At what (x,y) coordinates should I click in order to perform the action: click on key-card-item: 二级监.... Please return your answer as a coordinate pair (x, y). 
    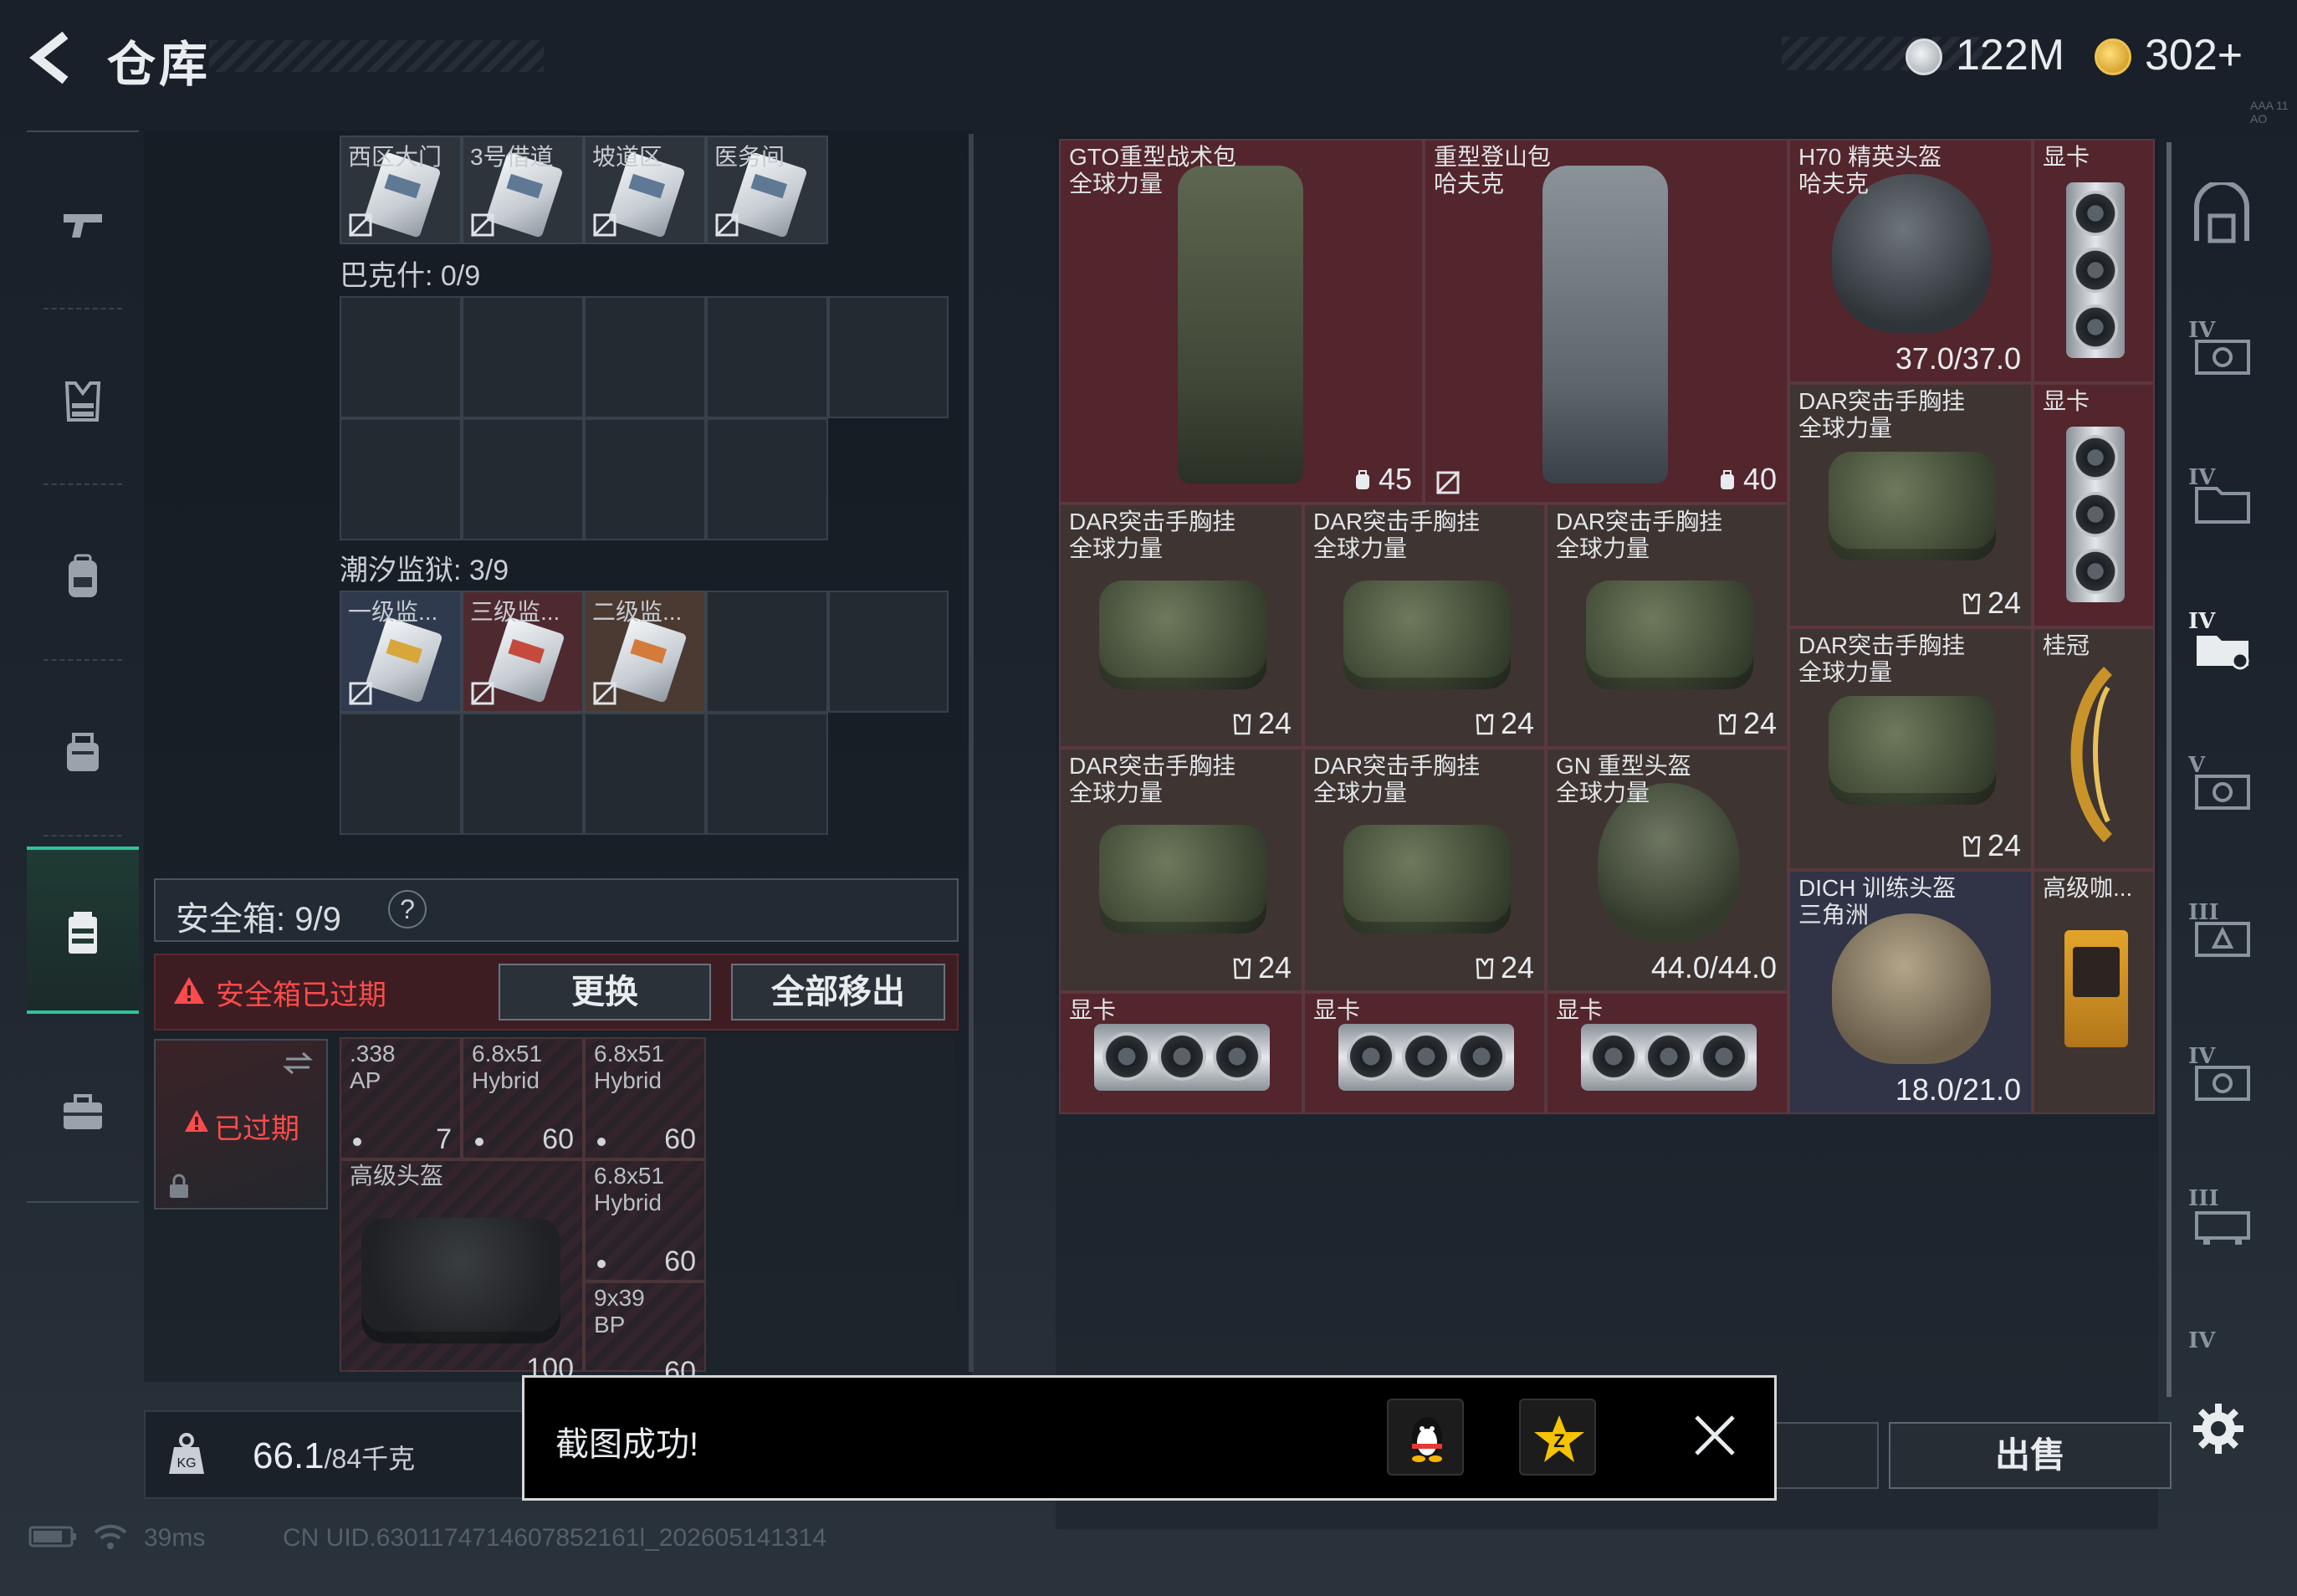
    Looking at the image, I should click on (645, 652).